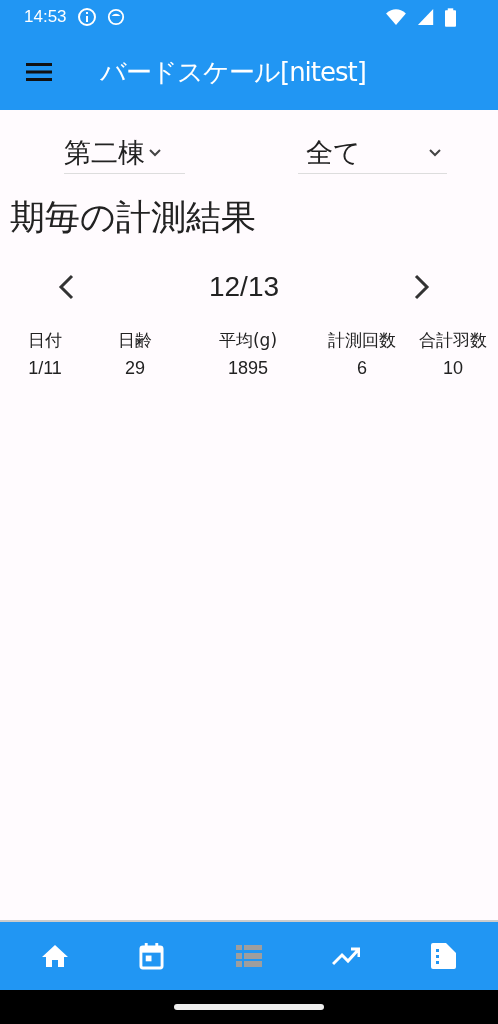 The image size is (498, 1024). What do you see at coordinates (396, 17) in the screenshot?
I see `wifi-icon` at bounding box center [396, 17].